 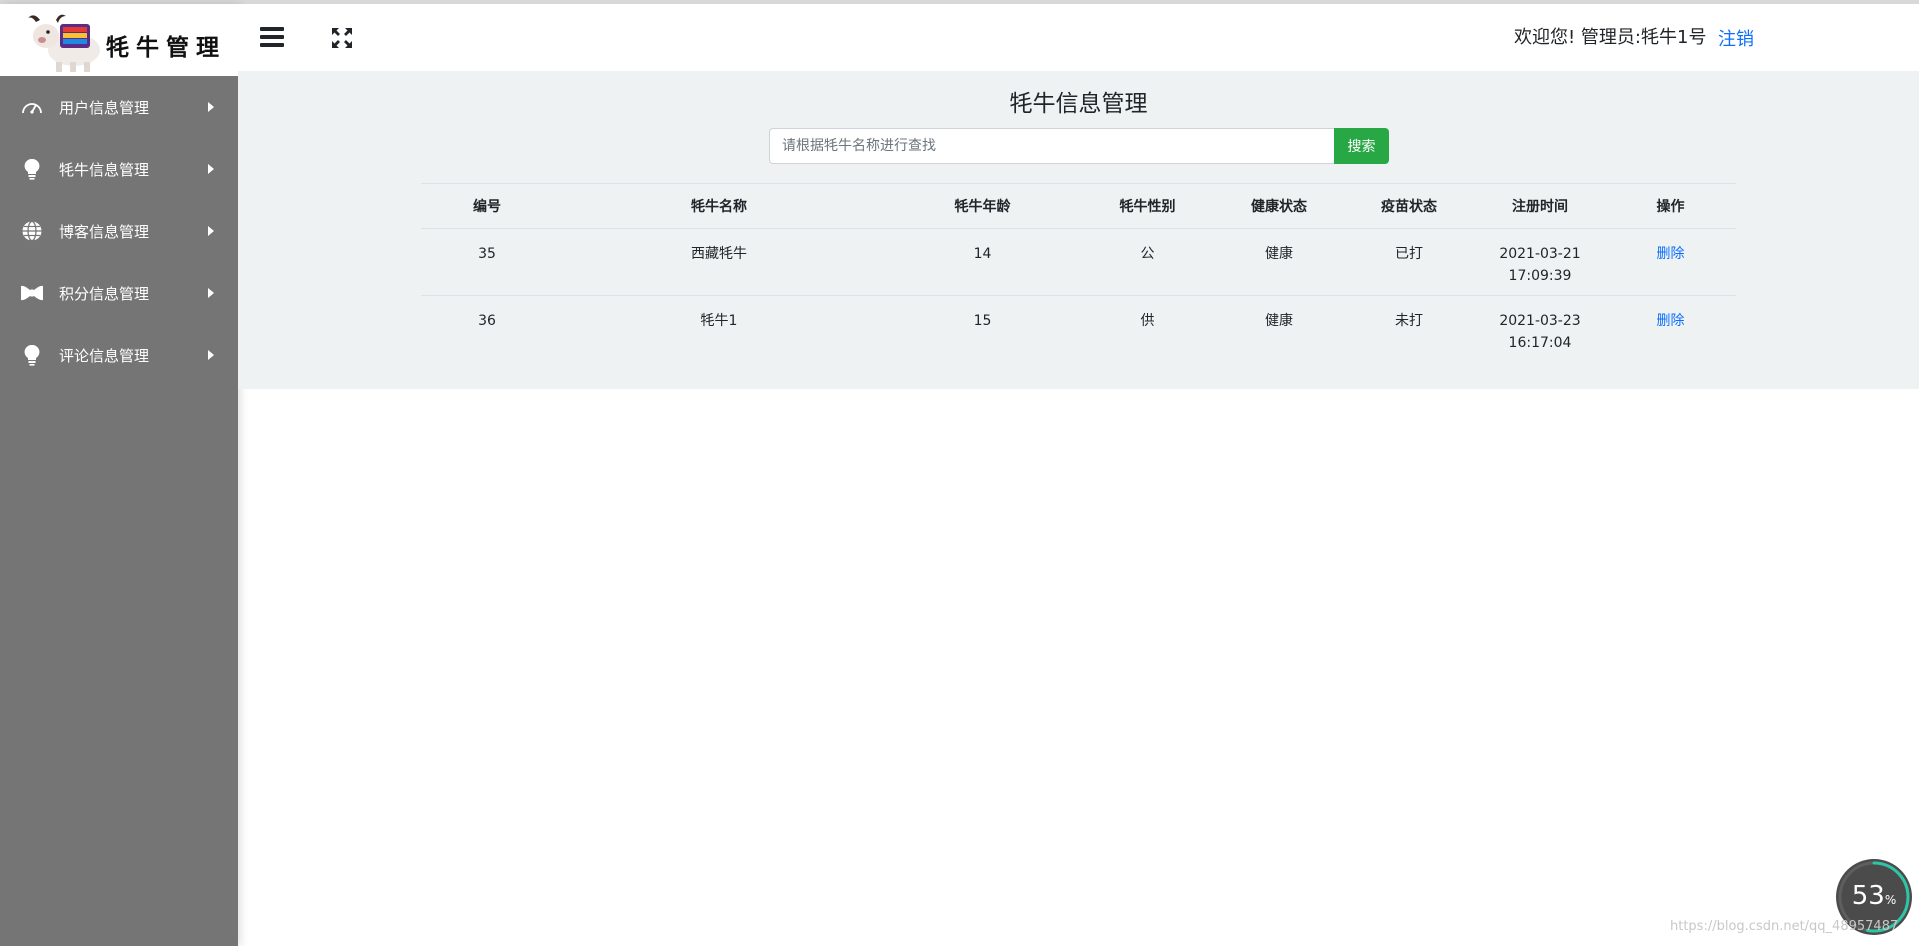 What do you see at coordinates (64, 43) in the screenshot?
I see `yak-logo-icon` at bounding box center [64, 43].